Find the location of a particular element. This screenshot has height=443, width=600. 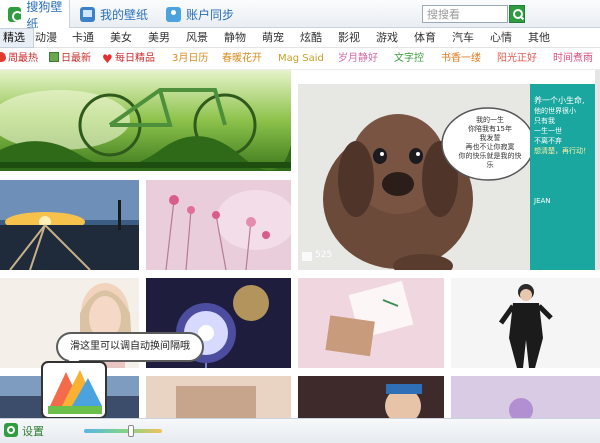

wallpaper-letter is located at coordinates (371, 323).